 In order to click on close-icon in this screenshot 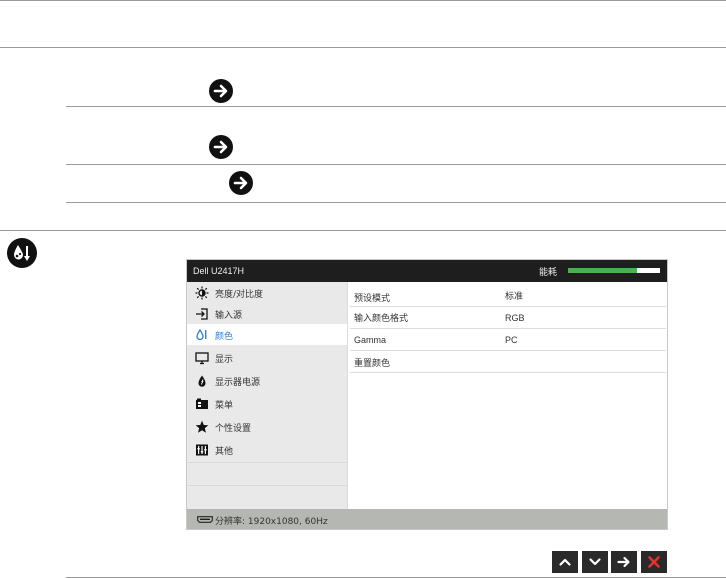, I will do `click(654, 562)`.